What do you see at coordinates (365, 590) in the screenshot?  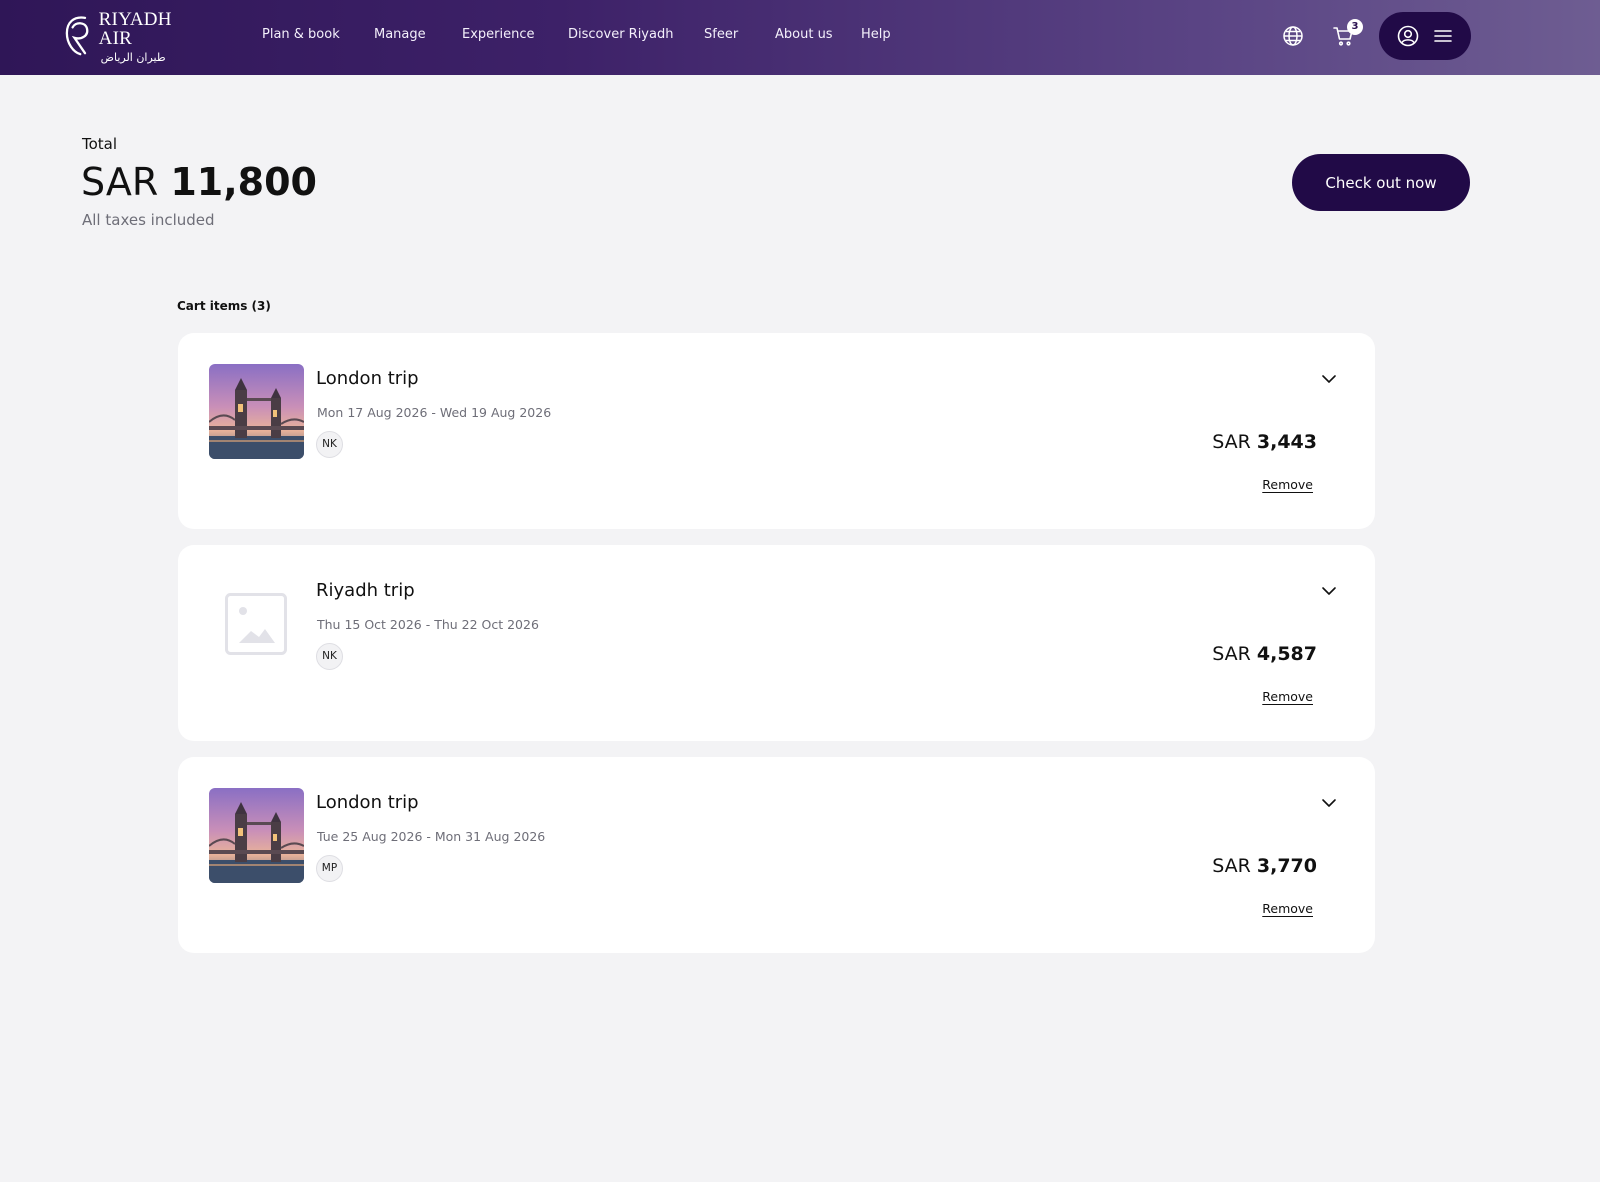 I see `trip-name: Riyadh trip` at bounding box center [365, 590].